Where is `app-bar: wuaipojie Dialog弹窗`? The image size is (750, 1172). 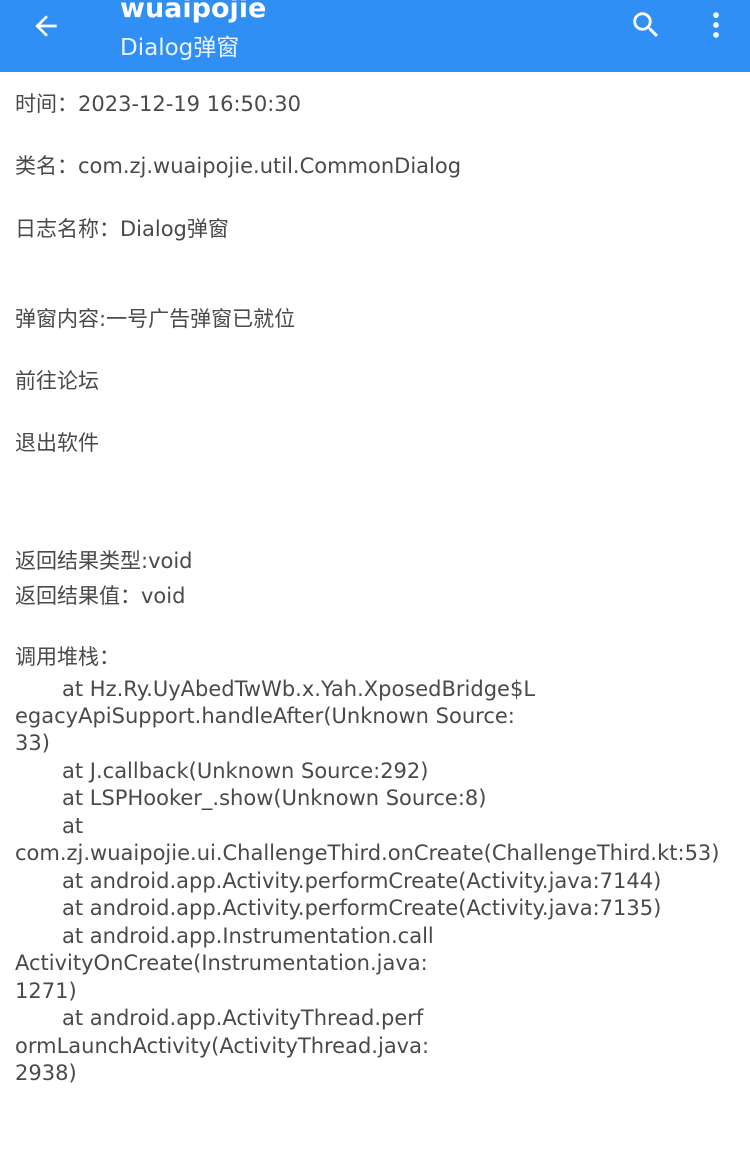 app-bar: wuaipojie Dialog弹窗 is located at coordinates (375, 36).